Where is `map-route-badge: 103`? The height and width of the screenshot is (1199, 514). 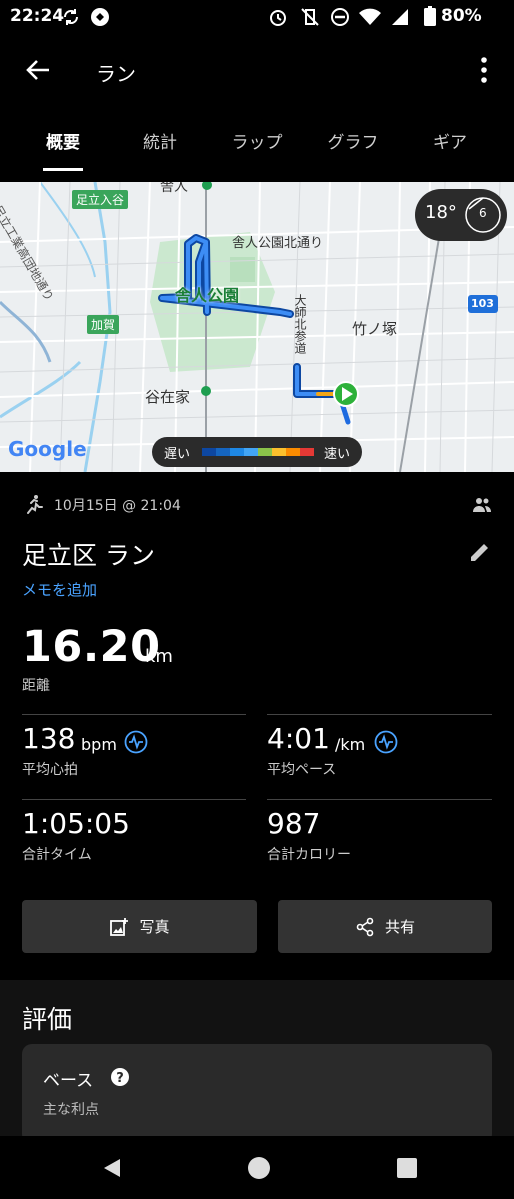
map-route-badge: 103 is located at coordinates (482, 303).